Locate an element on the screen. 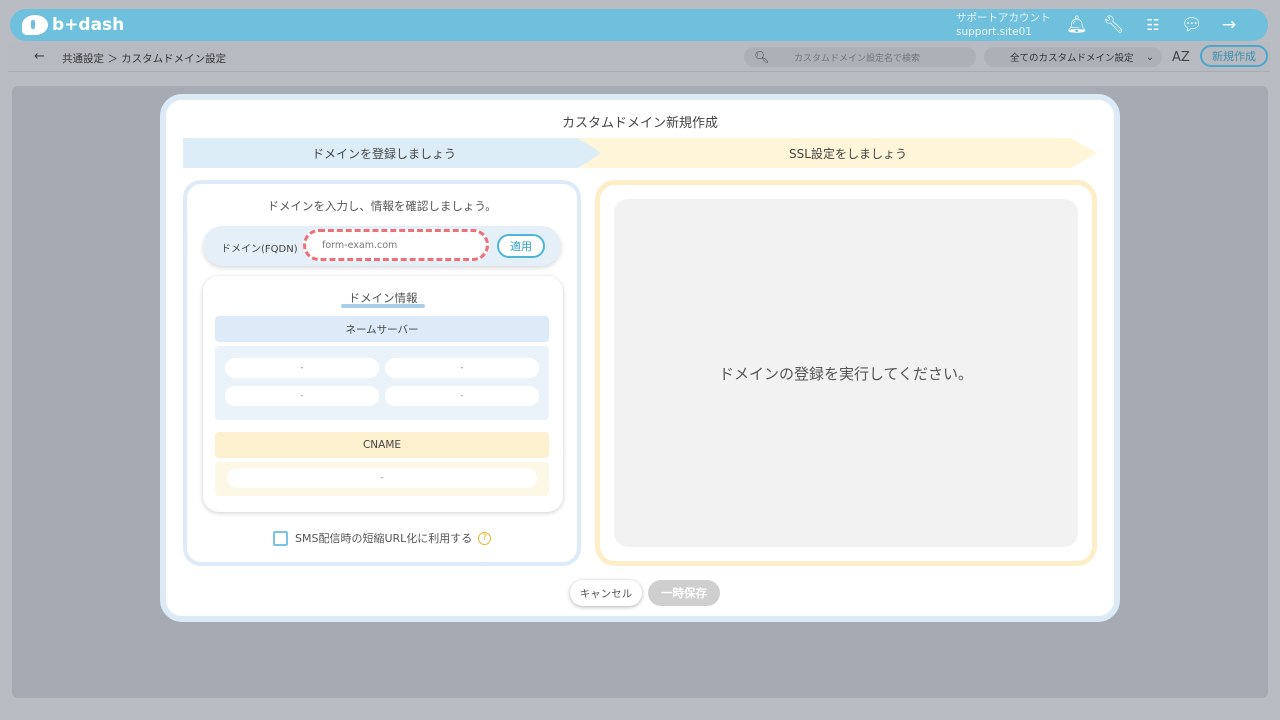  nameserver-header: ネームサーバー is located at coordinates (382, 329).